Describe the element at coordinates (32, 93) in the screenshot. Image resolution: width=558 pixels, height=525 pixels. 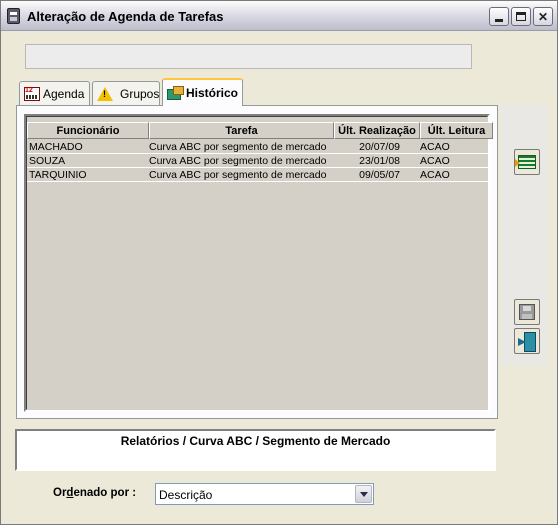
I see `calendar-icon` at that location.